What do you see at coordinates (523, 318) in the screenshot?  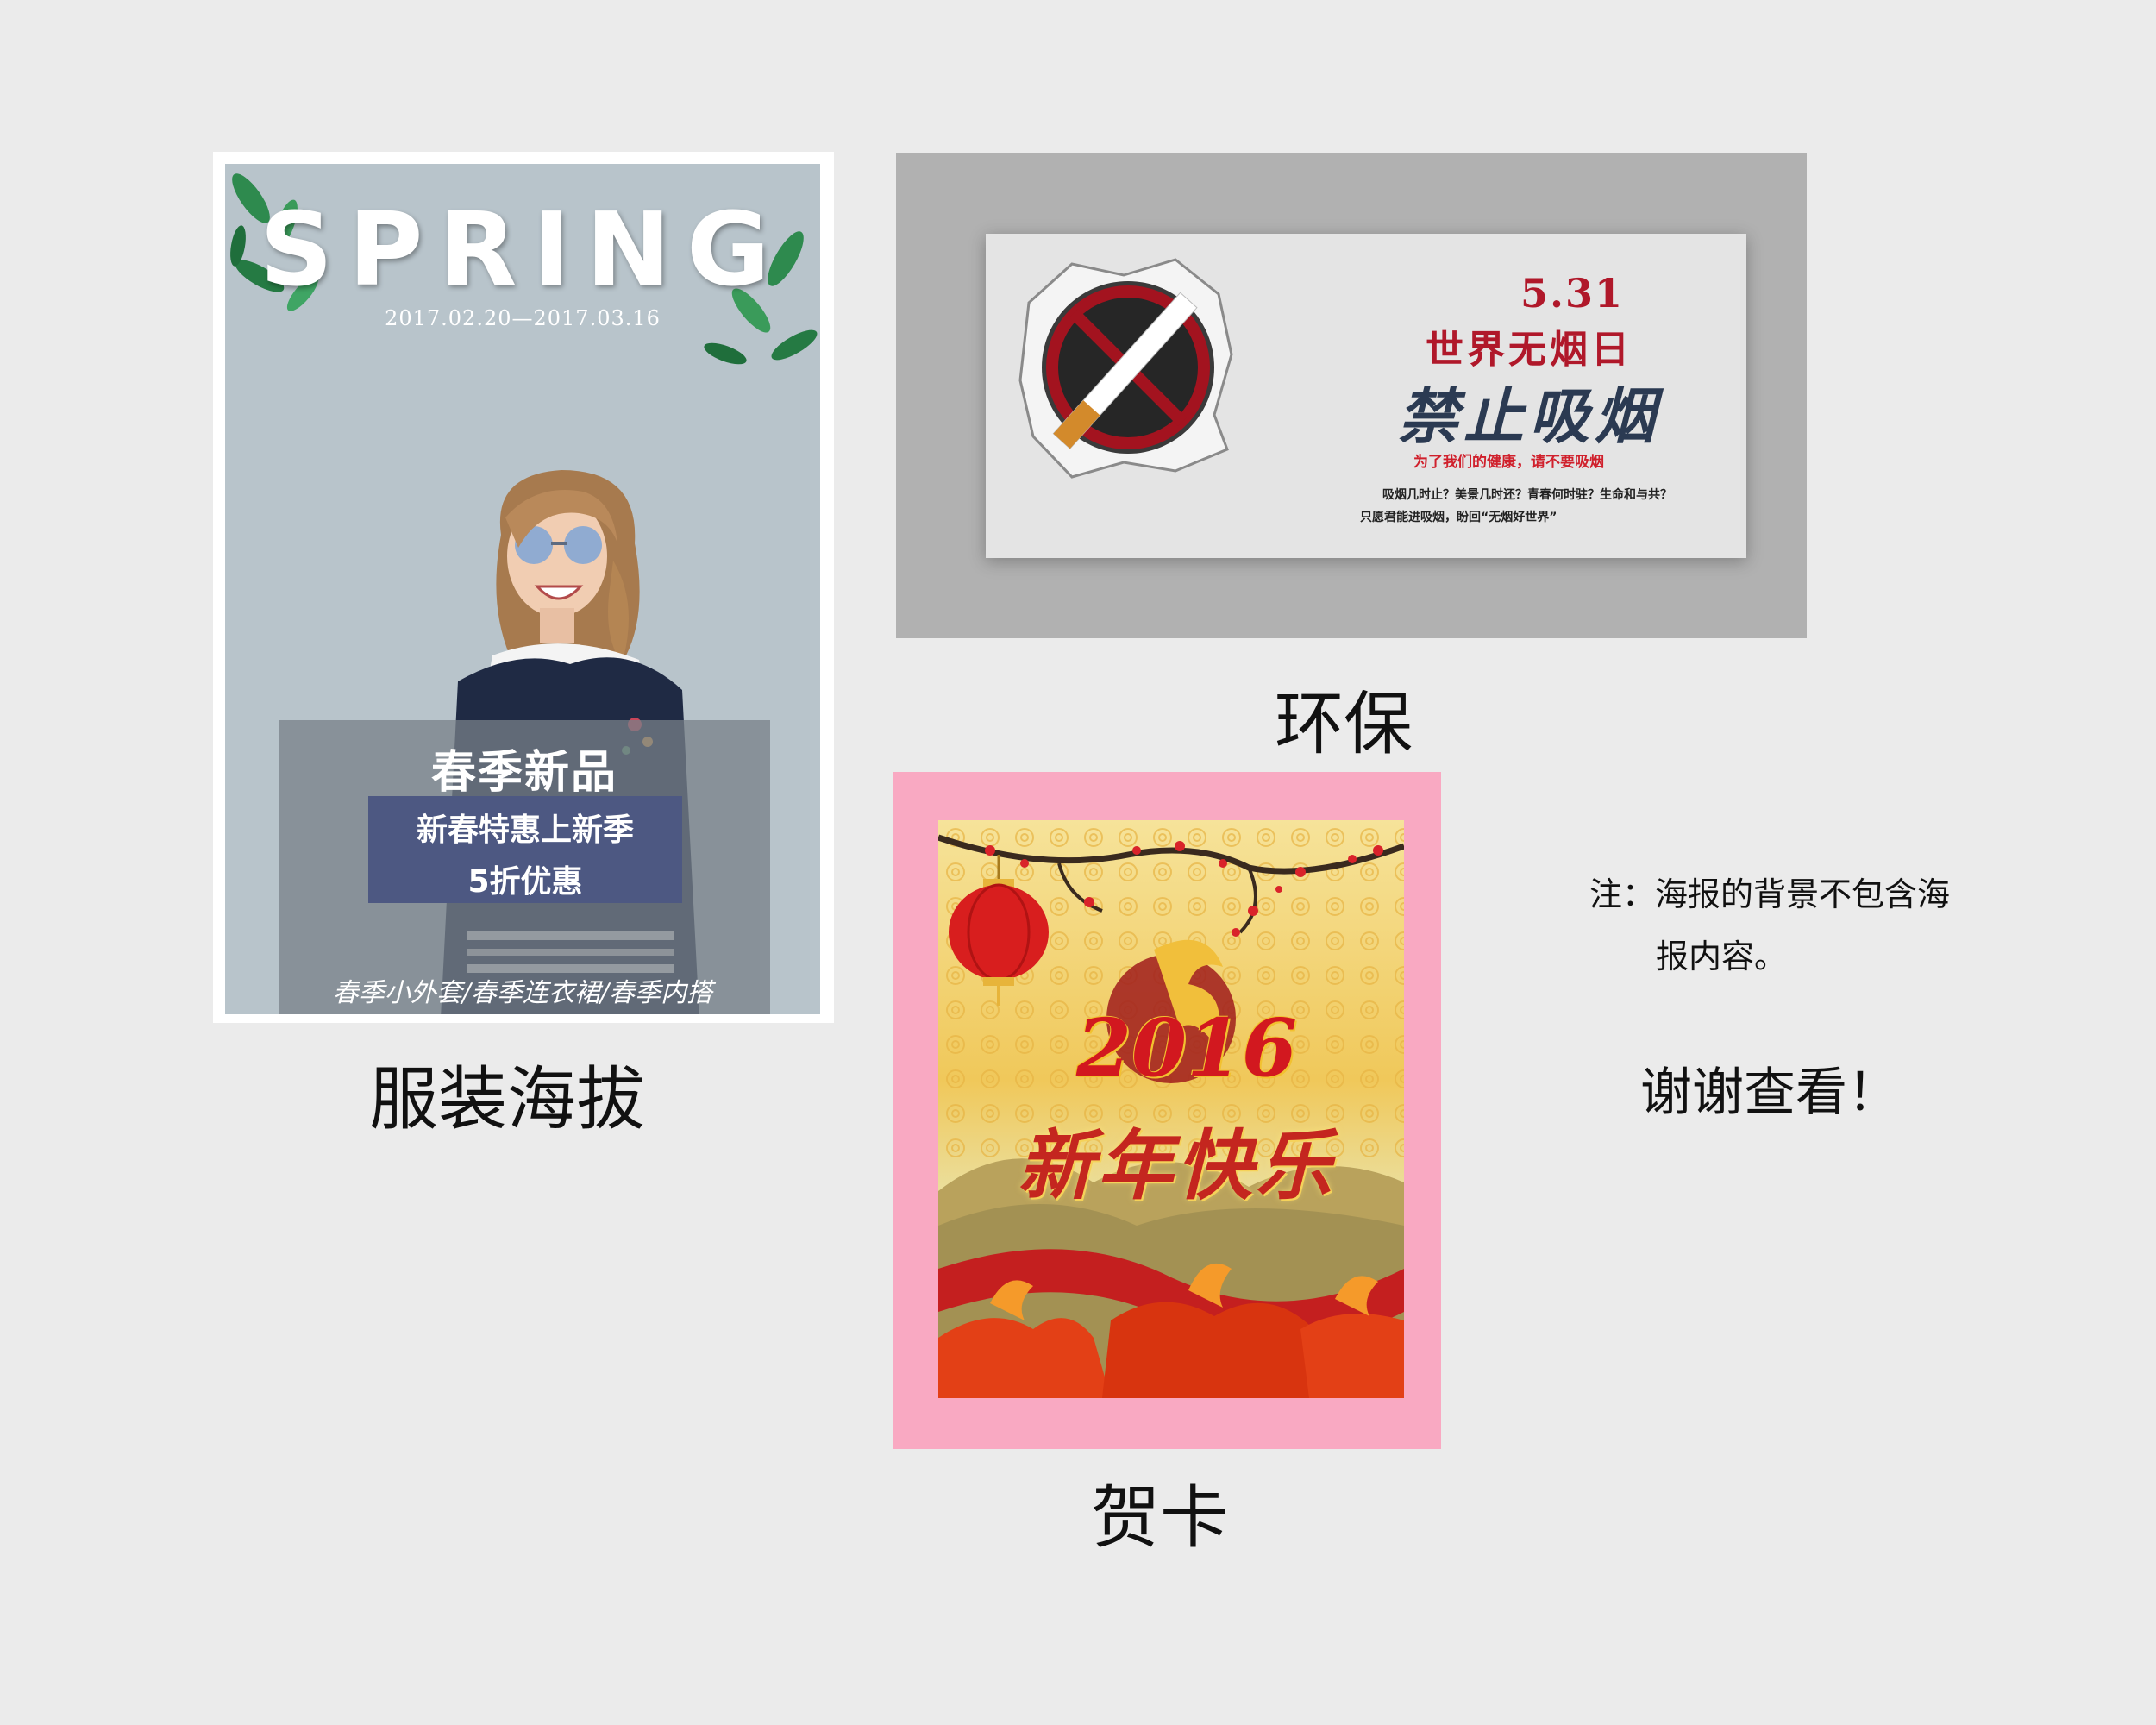 I see `poster-date-range: 2017.02.20—2017.03.16` at bounding box center [523, 318].